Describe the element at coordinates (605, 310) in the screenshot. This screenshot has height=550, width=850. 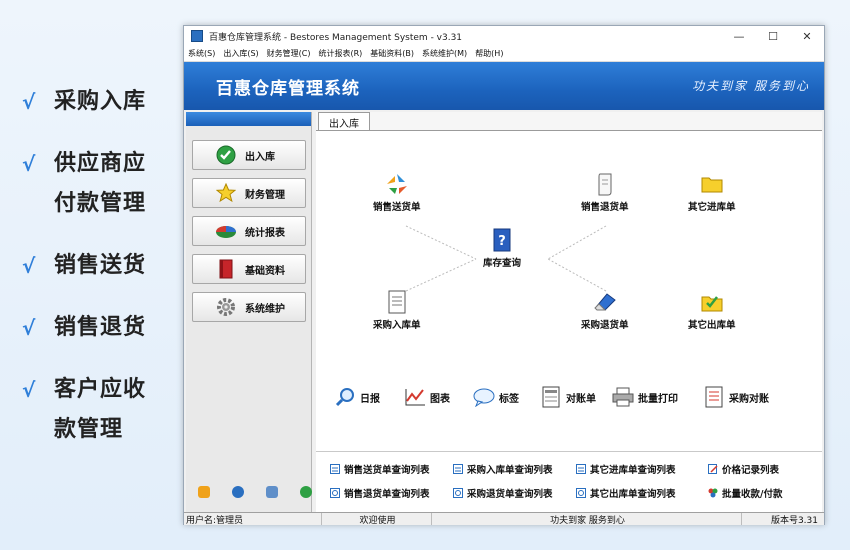
I see `purchase-return-item: 采购退货单` at that location.